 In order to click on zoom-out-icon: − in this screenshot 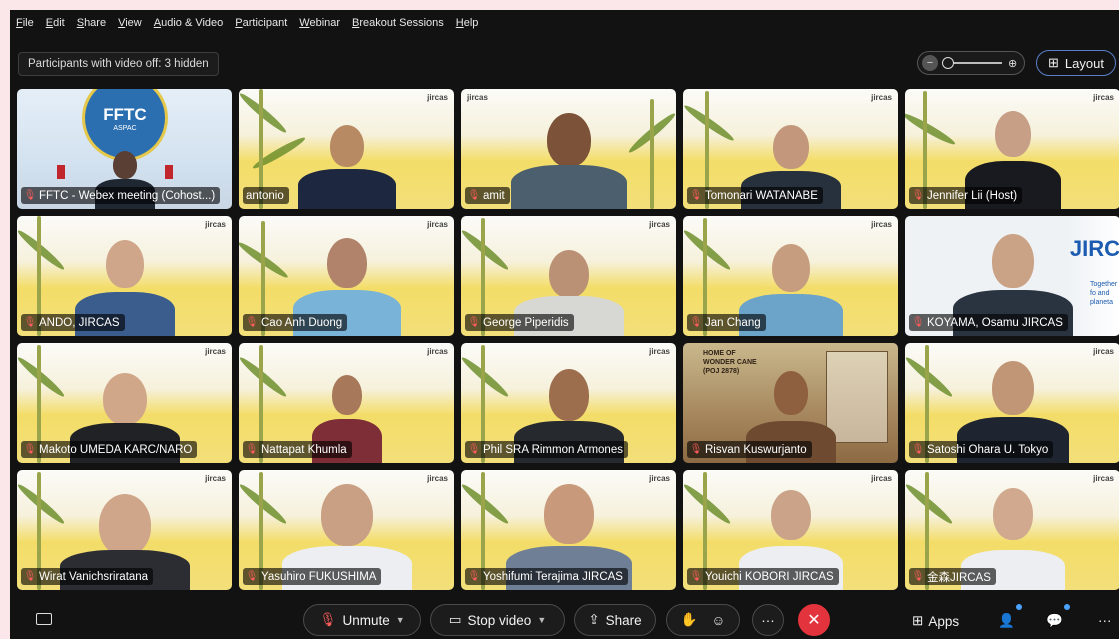, I will do `click(930, 63)`.